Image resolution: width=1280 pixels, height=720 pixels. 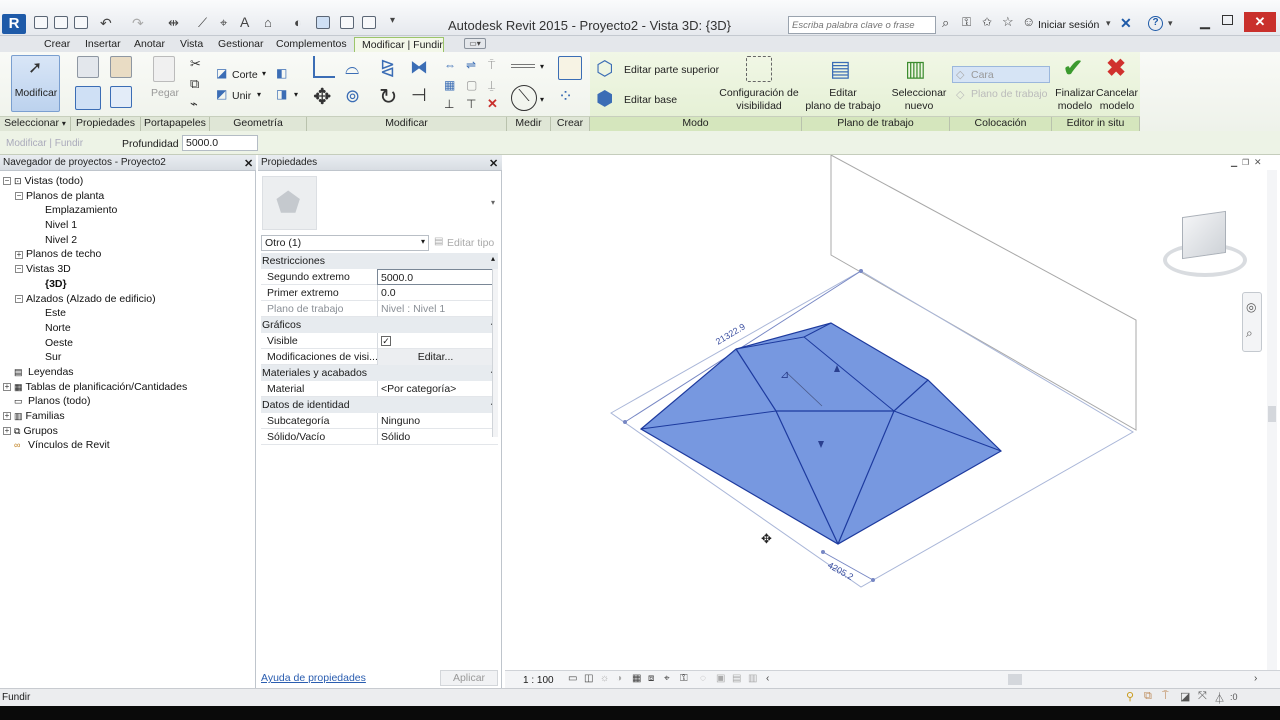 I want to click on dimension-dropdown-icon: ▾, so click(x=542, y=99).